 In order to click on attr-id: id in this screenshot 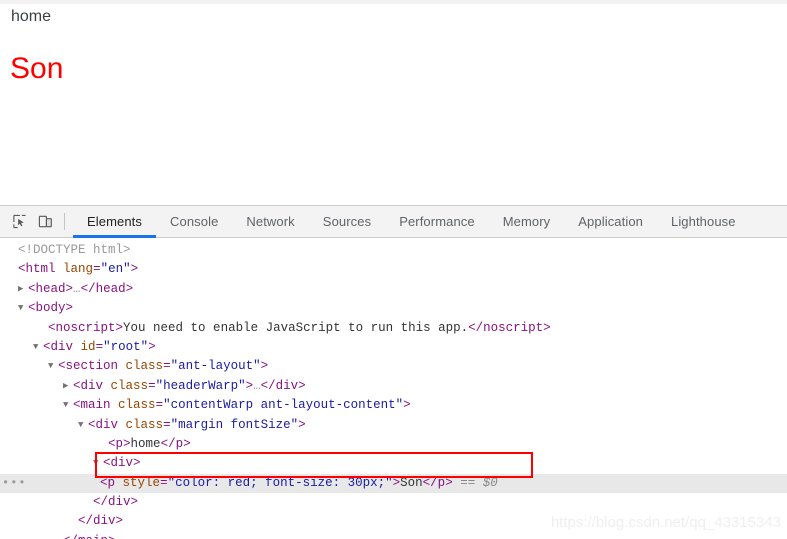, I will do `click(88, 346)`.